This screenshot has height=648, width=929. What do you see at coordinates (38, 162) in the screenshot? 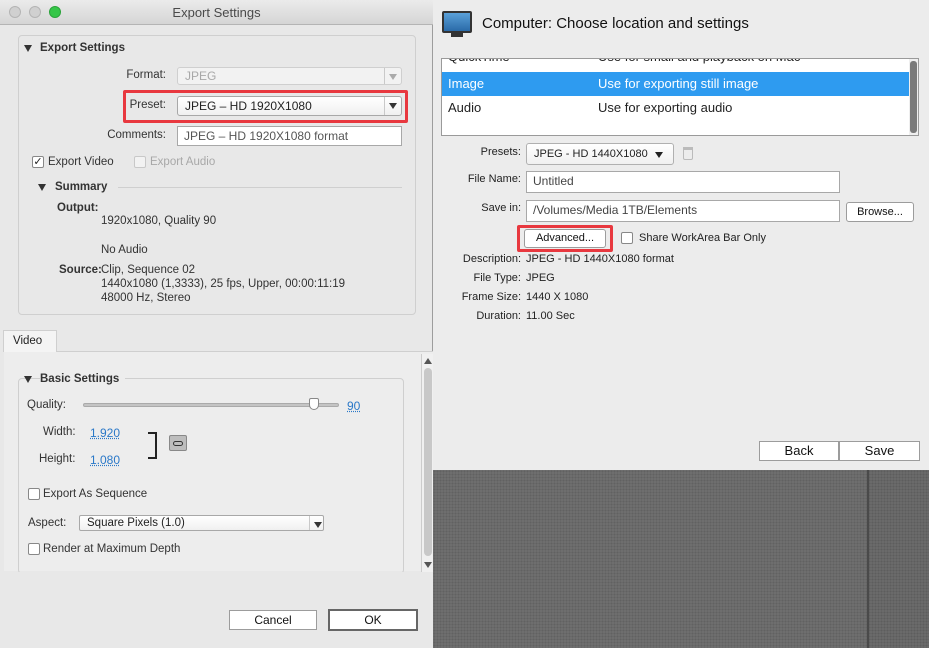
I see `export-video-checkbox: ✓` at bounding box center [38, 162].